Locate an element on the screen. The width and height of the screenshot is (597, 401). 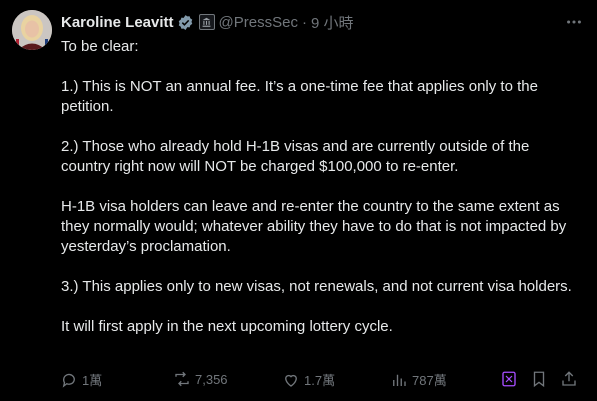
like-button: 1.7萬 is located at coordinates (308, 379).